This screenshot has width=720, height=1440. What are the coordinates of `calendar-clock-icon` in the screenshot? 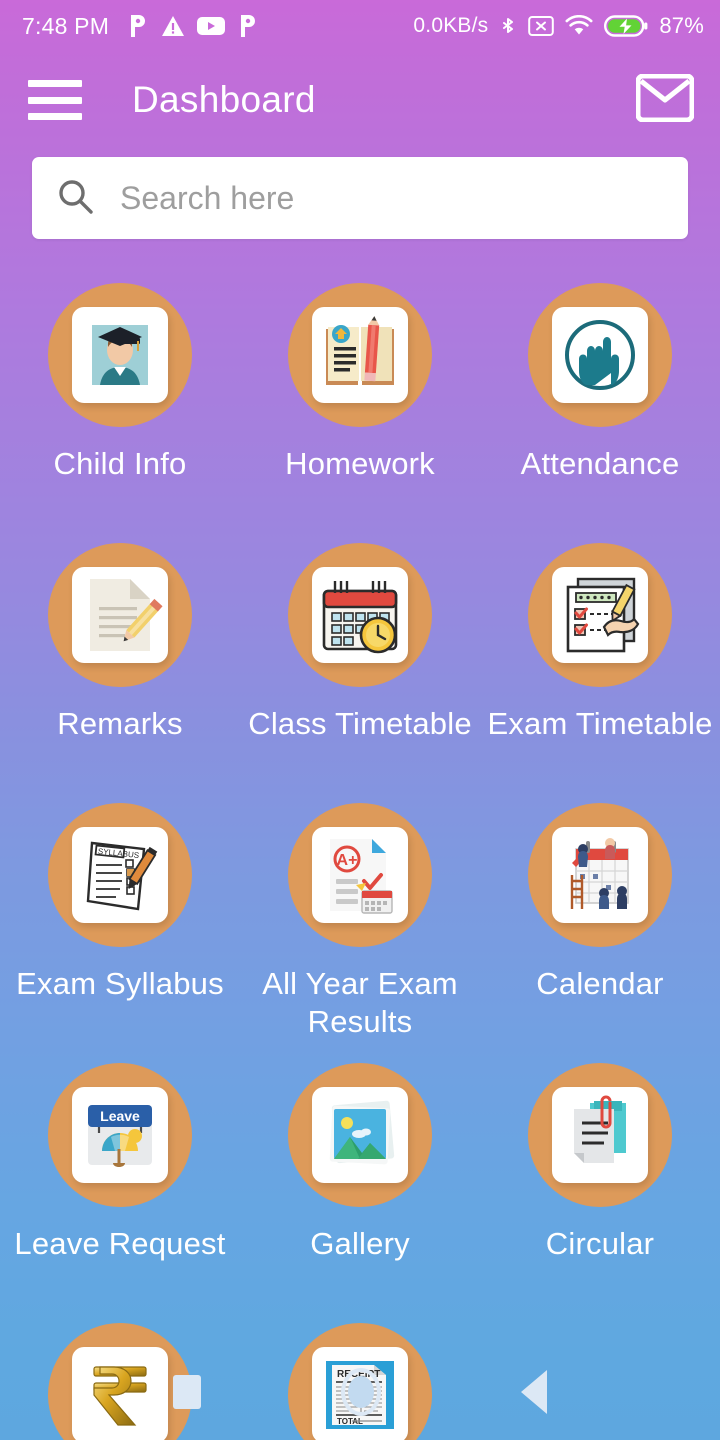 It's located at (360, 615).